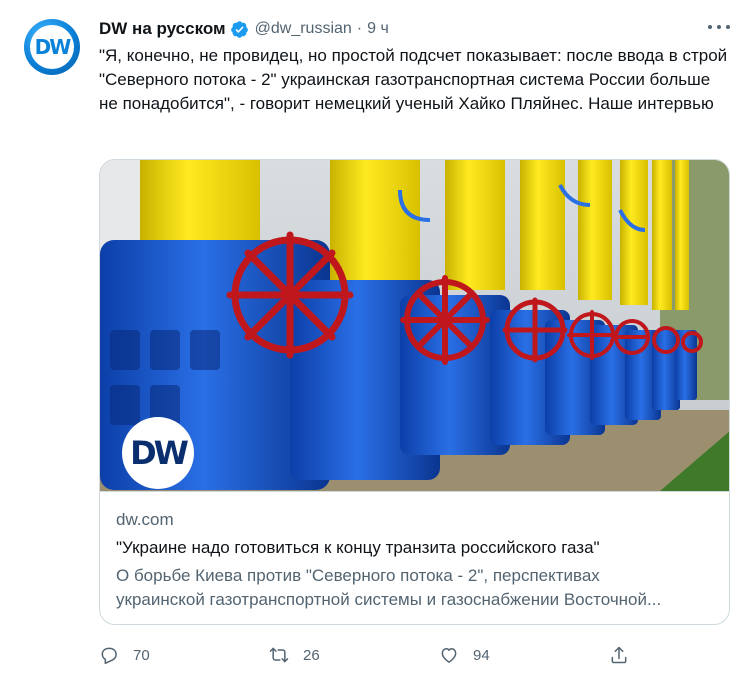  I want to click on account-name: DW на русском, so click(162, 29).